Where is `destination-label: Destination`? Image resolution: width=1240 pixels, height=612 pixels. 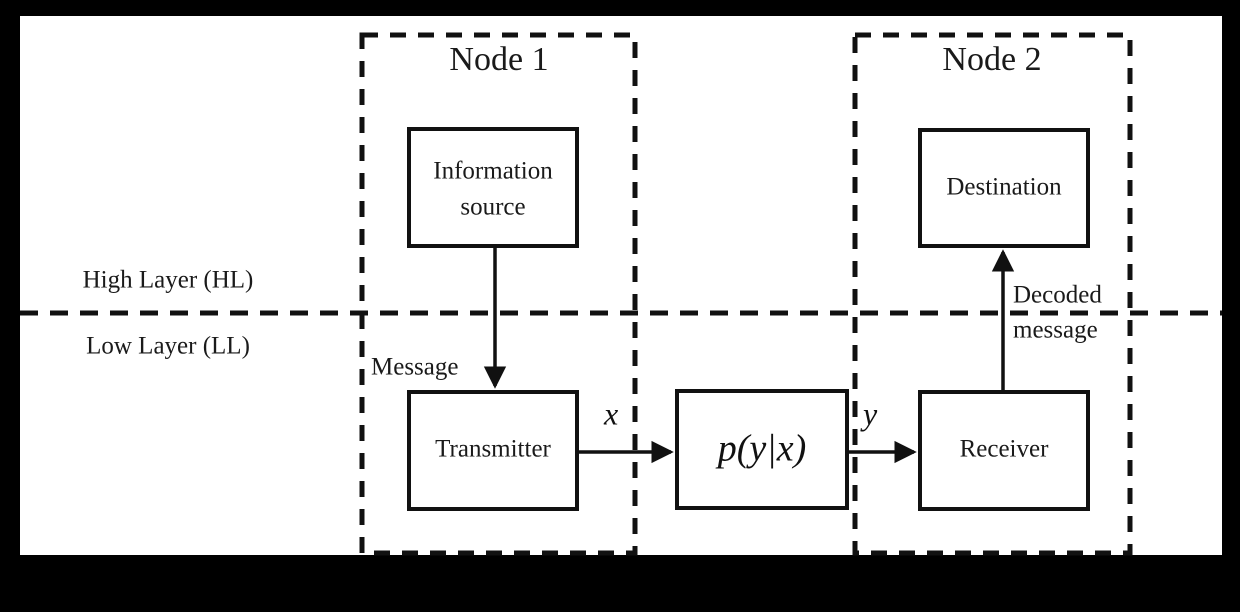 destination-label: Destination is located at coordinates (1004, 187).